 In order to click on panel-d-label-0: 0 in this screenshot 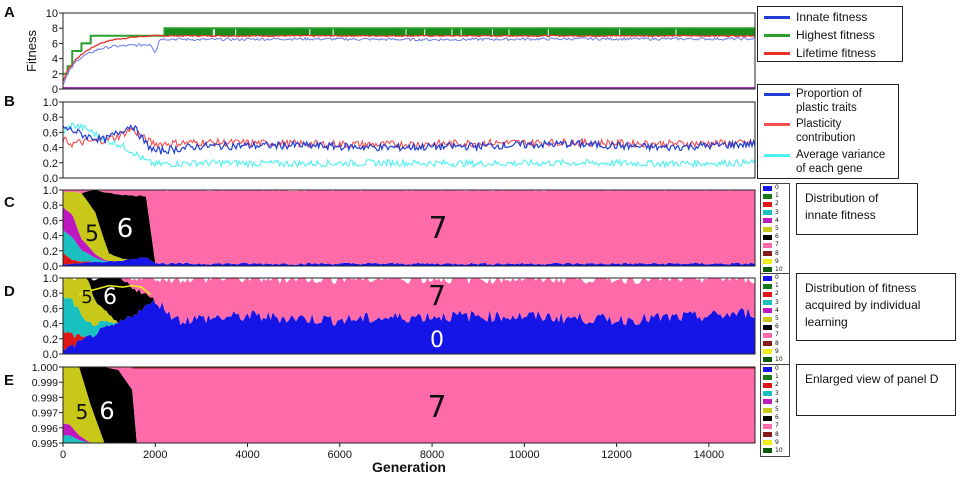, I will do `click(437, 340)`.